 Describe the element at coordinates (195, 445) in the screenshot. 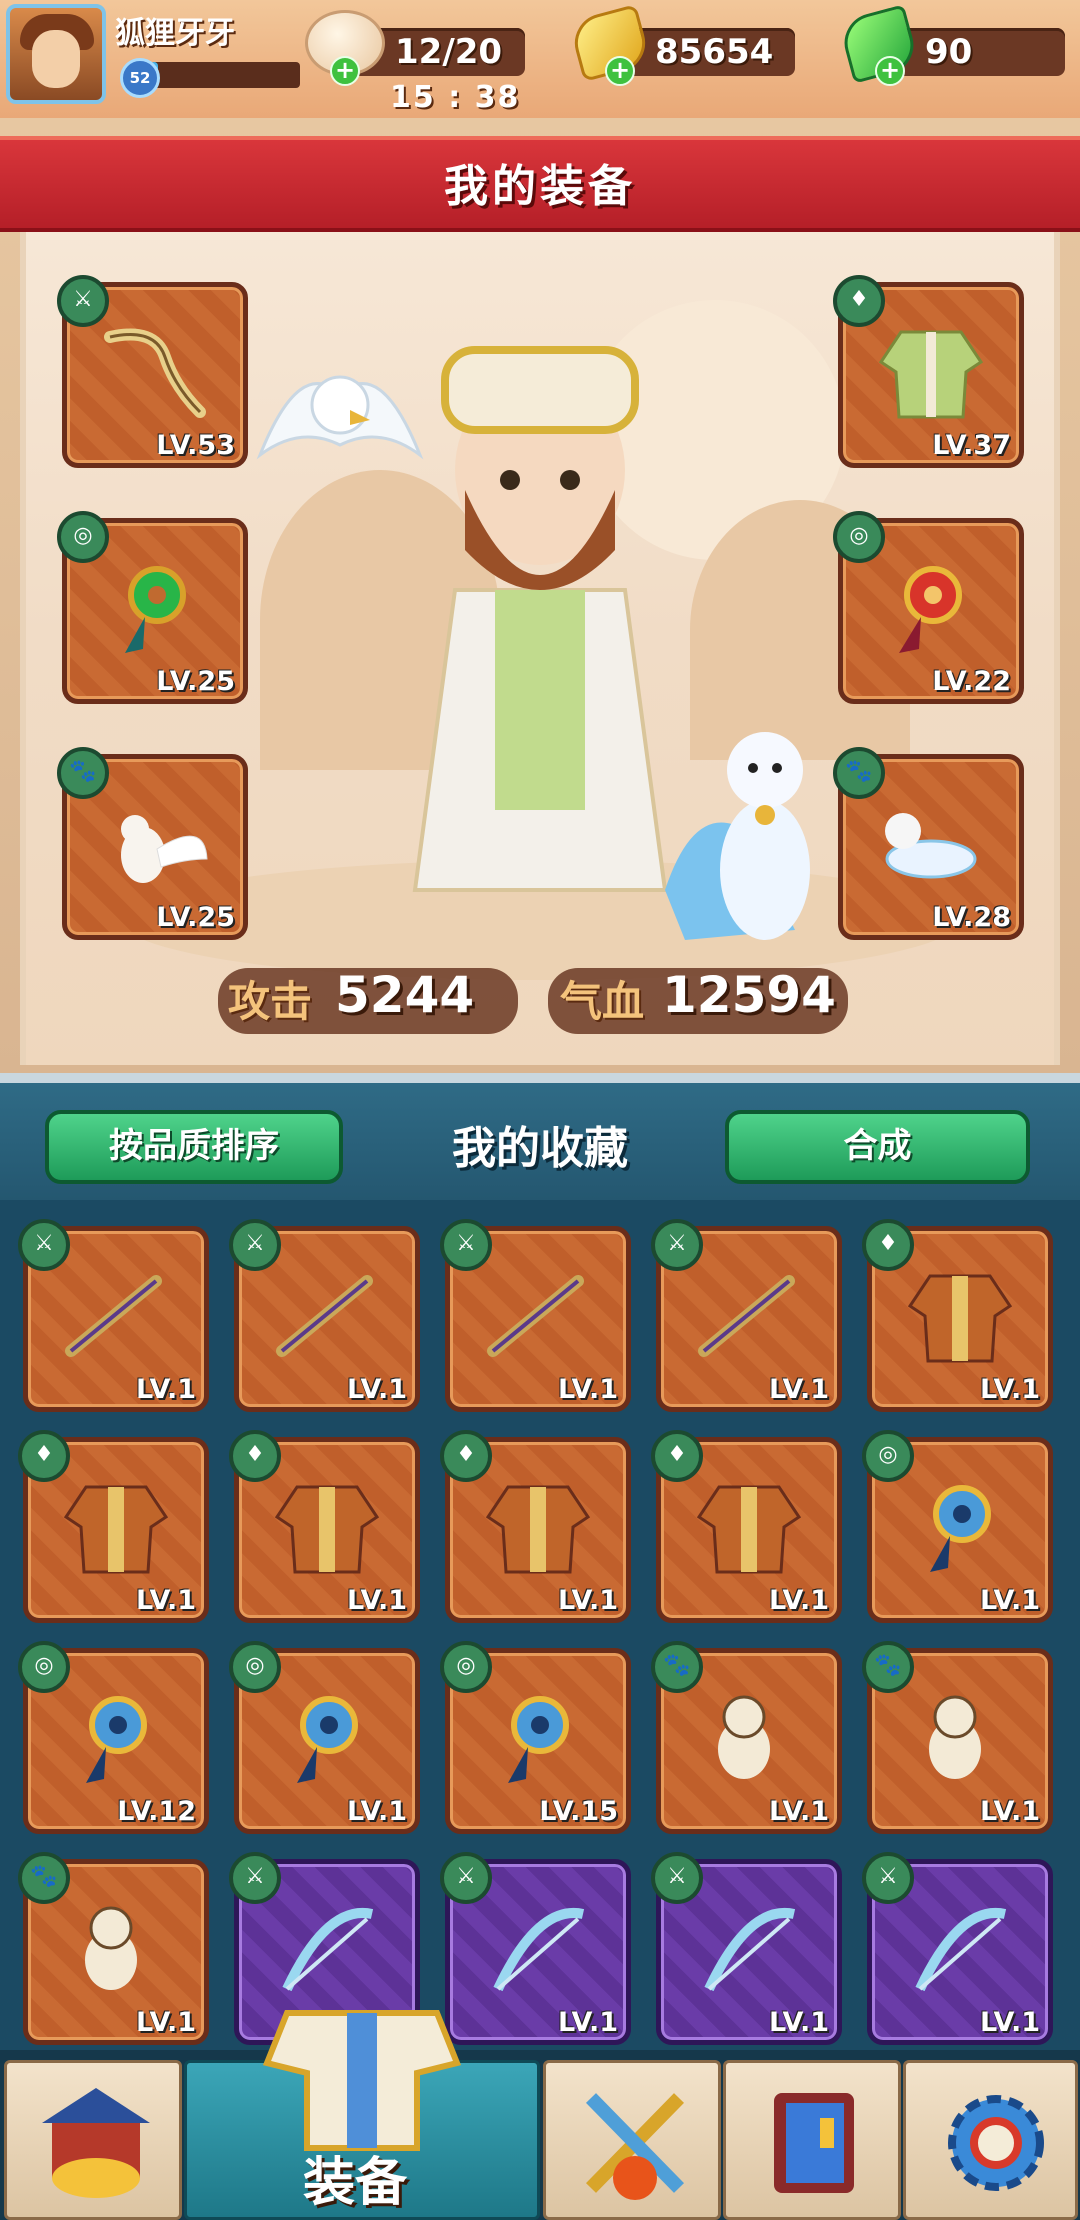

I see `slot-level: LV.53` at that location.